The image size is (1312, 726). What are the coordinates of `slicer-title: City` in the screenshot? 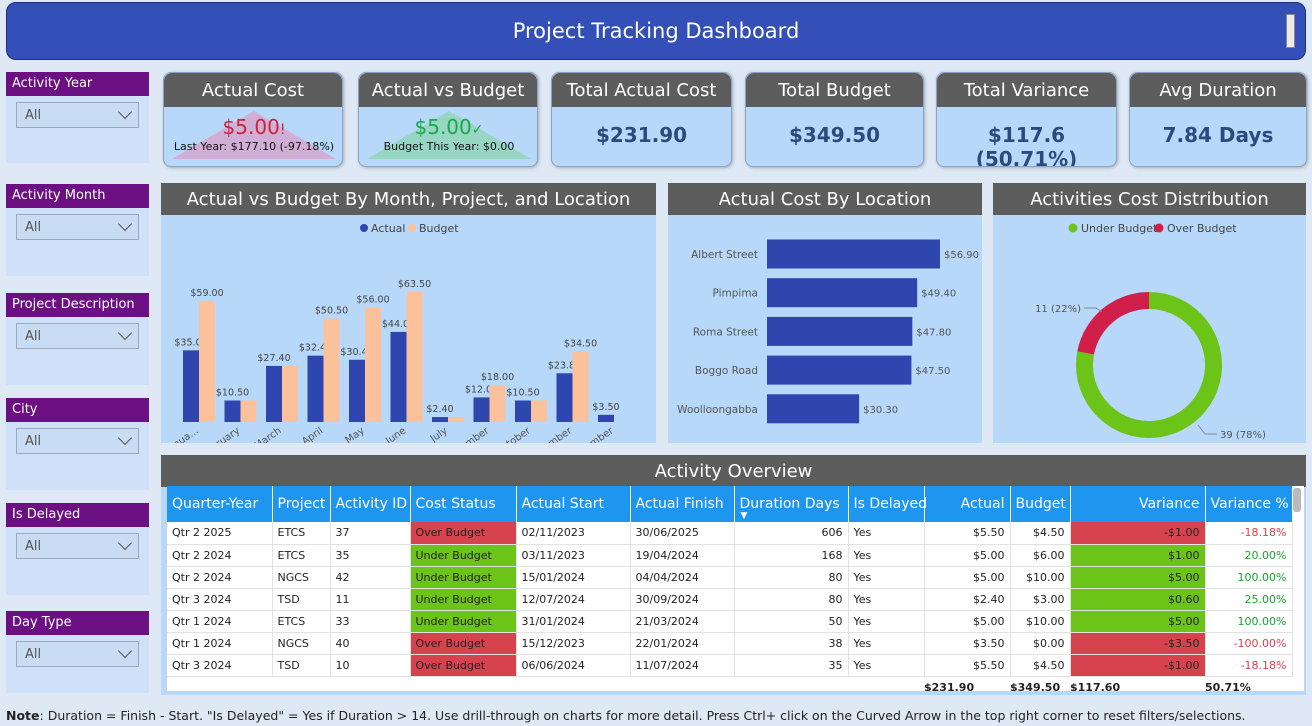 It's located at (77, 410).